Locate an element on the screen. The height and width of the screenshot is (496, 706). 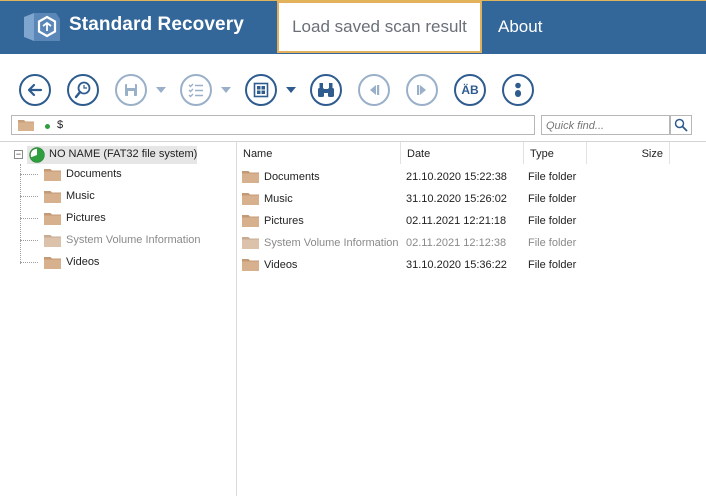
tree-item-label: System Volume Information is located at coordinates (133, 240).